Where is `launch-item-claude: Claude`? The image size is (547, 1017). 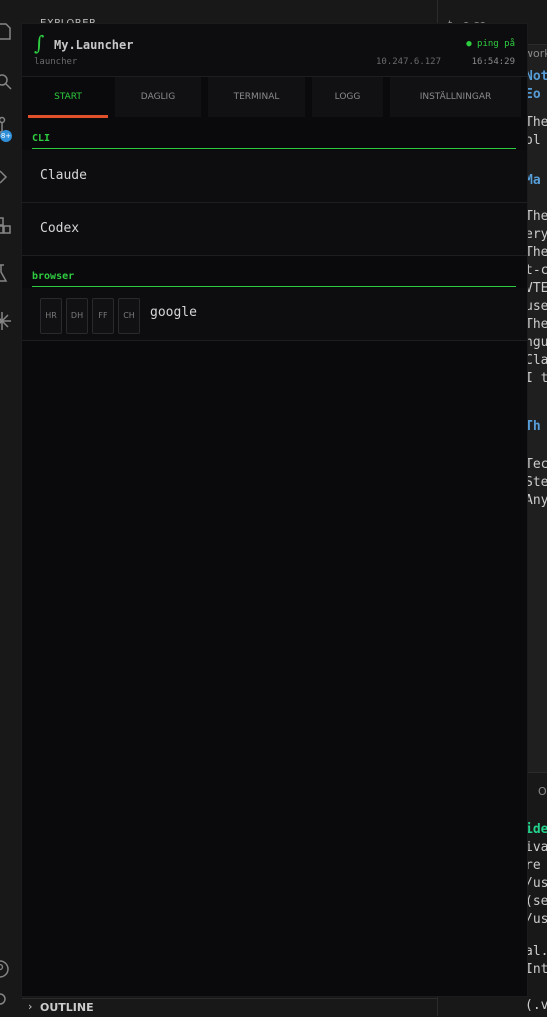 launch-item-claude: Claude is located at coordinates (274, 176).